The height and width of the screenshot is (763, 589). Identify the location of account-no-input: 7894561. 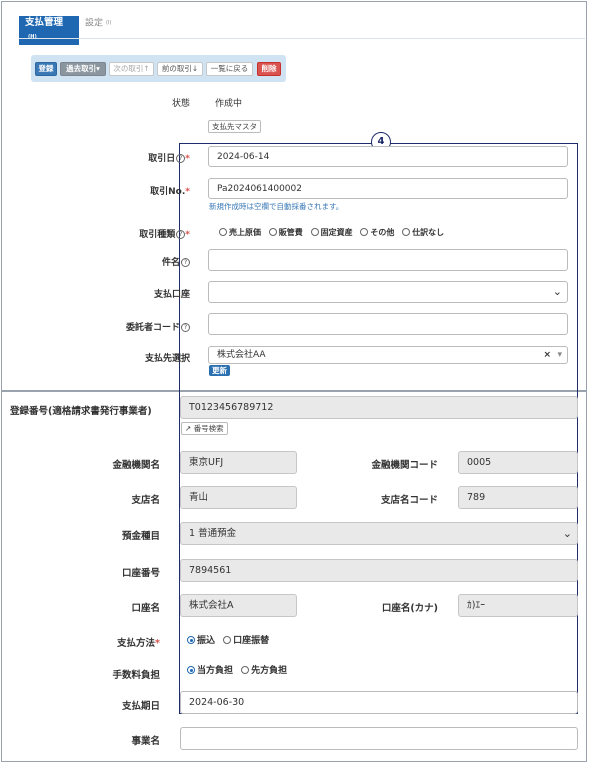
(379, 570).